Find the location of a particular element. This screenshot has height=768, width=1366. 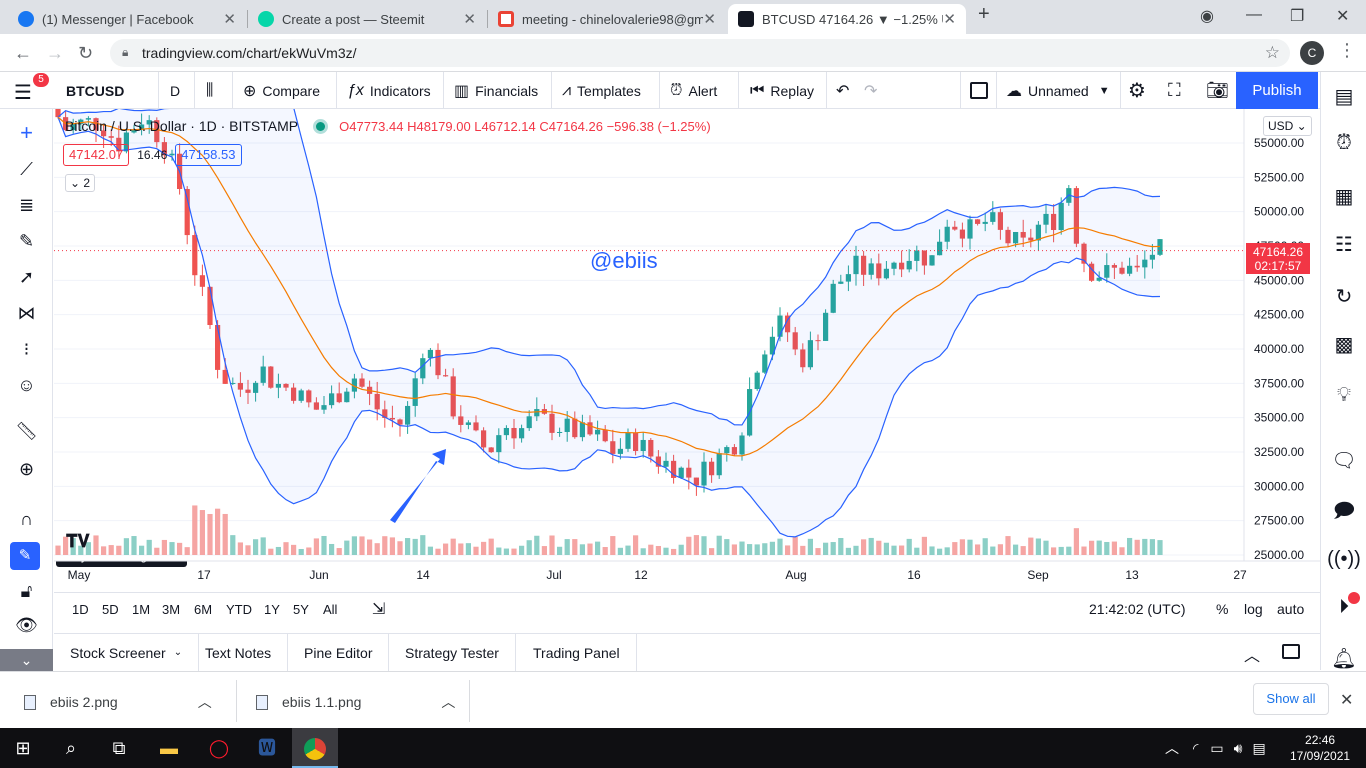

file-explorer-icon: ▬ is located at coordinates (169, 748).